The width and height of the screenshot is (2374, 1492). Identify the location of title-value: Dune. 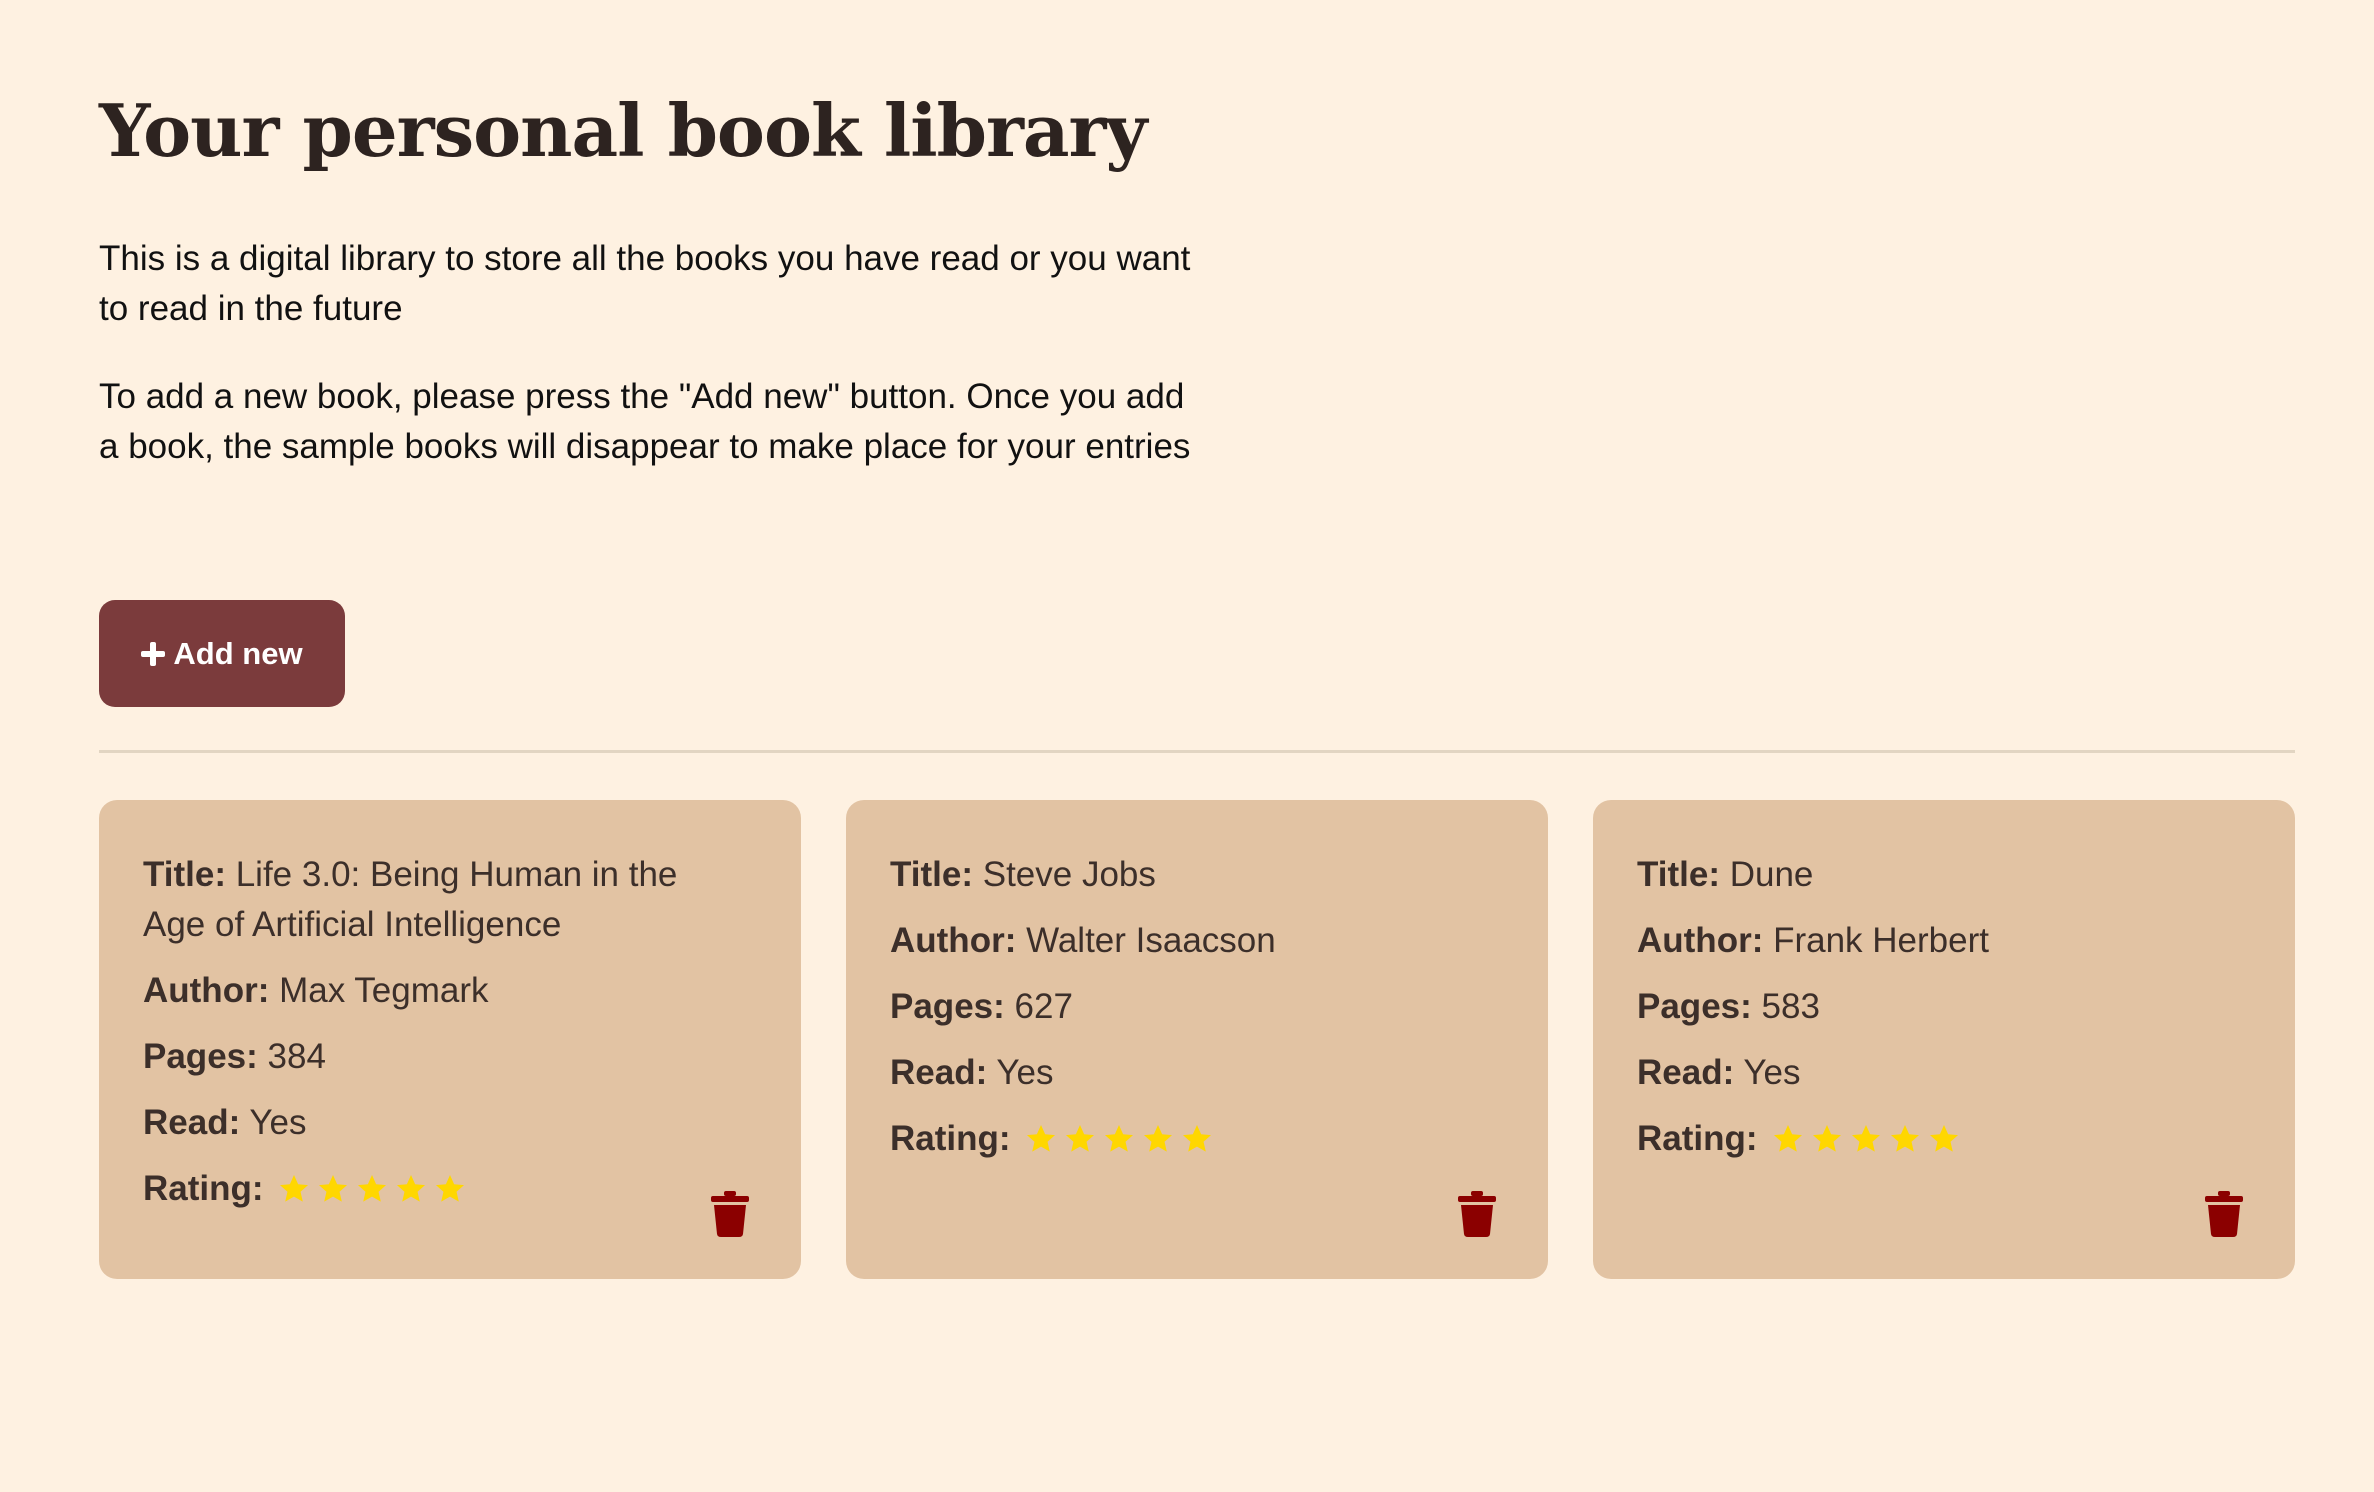
(1771, 874).